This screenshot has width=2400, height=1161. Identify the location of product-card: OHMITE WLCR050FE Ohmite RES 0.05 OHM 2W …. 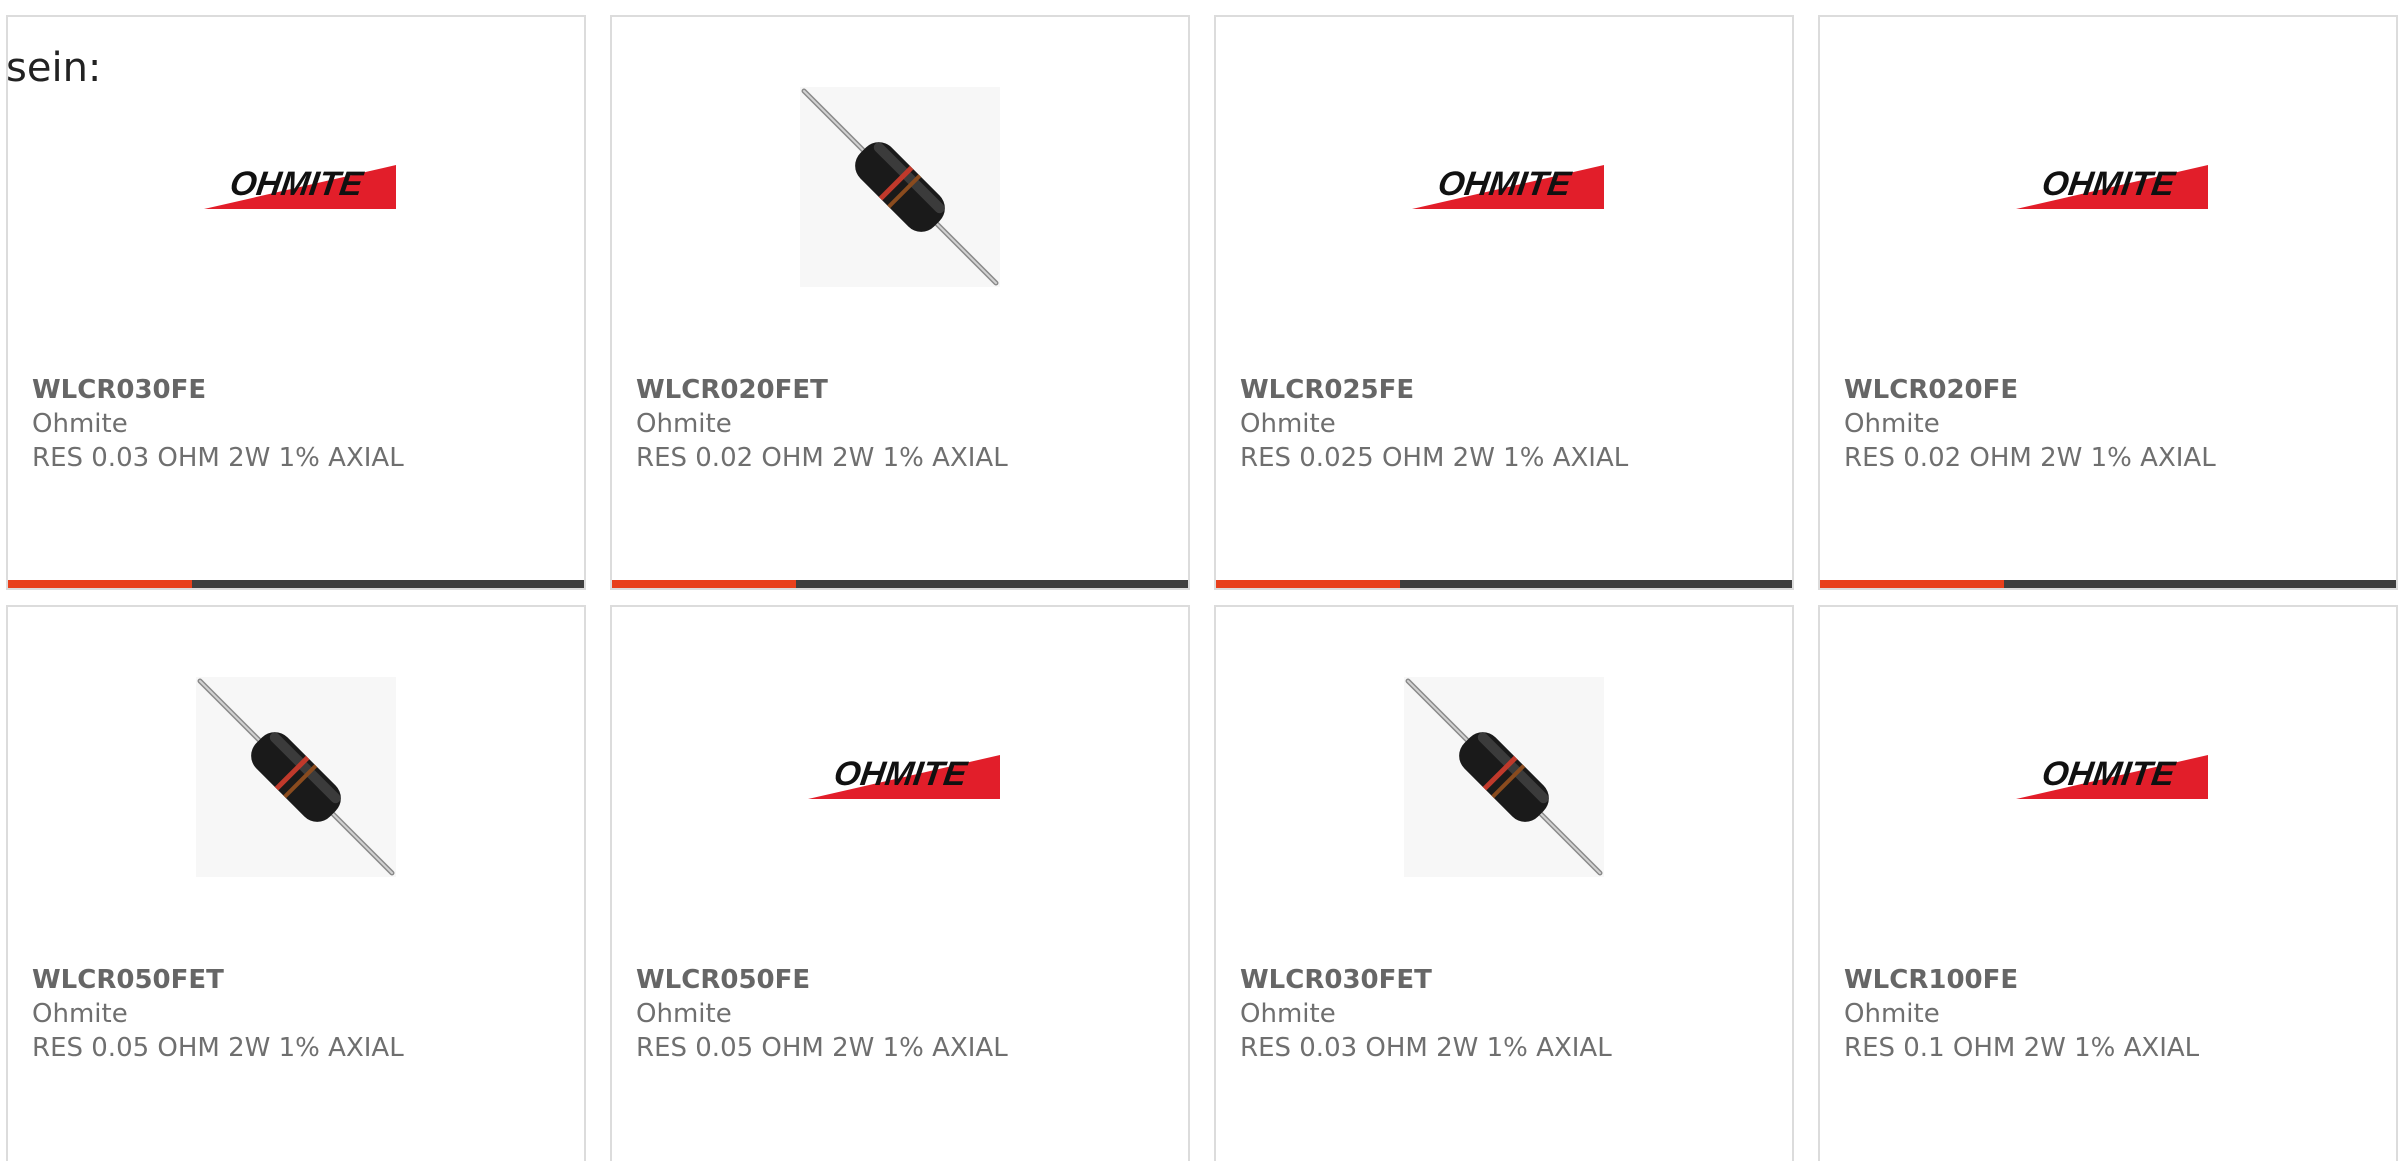
(900, 883).